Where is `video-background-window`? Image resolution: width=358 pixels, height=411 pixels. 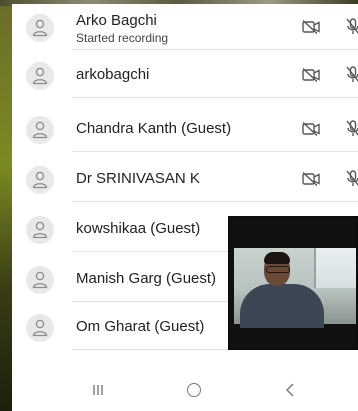
video-background-window is located at coordinates (335, 268).